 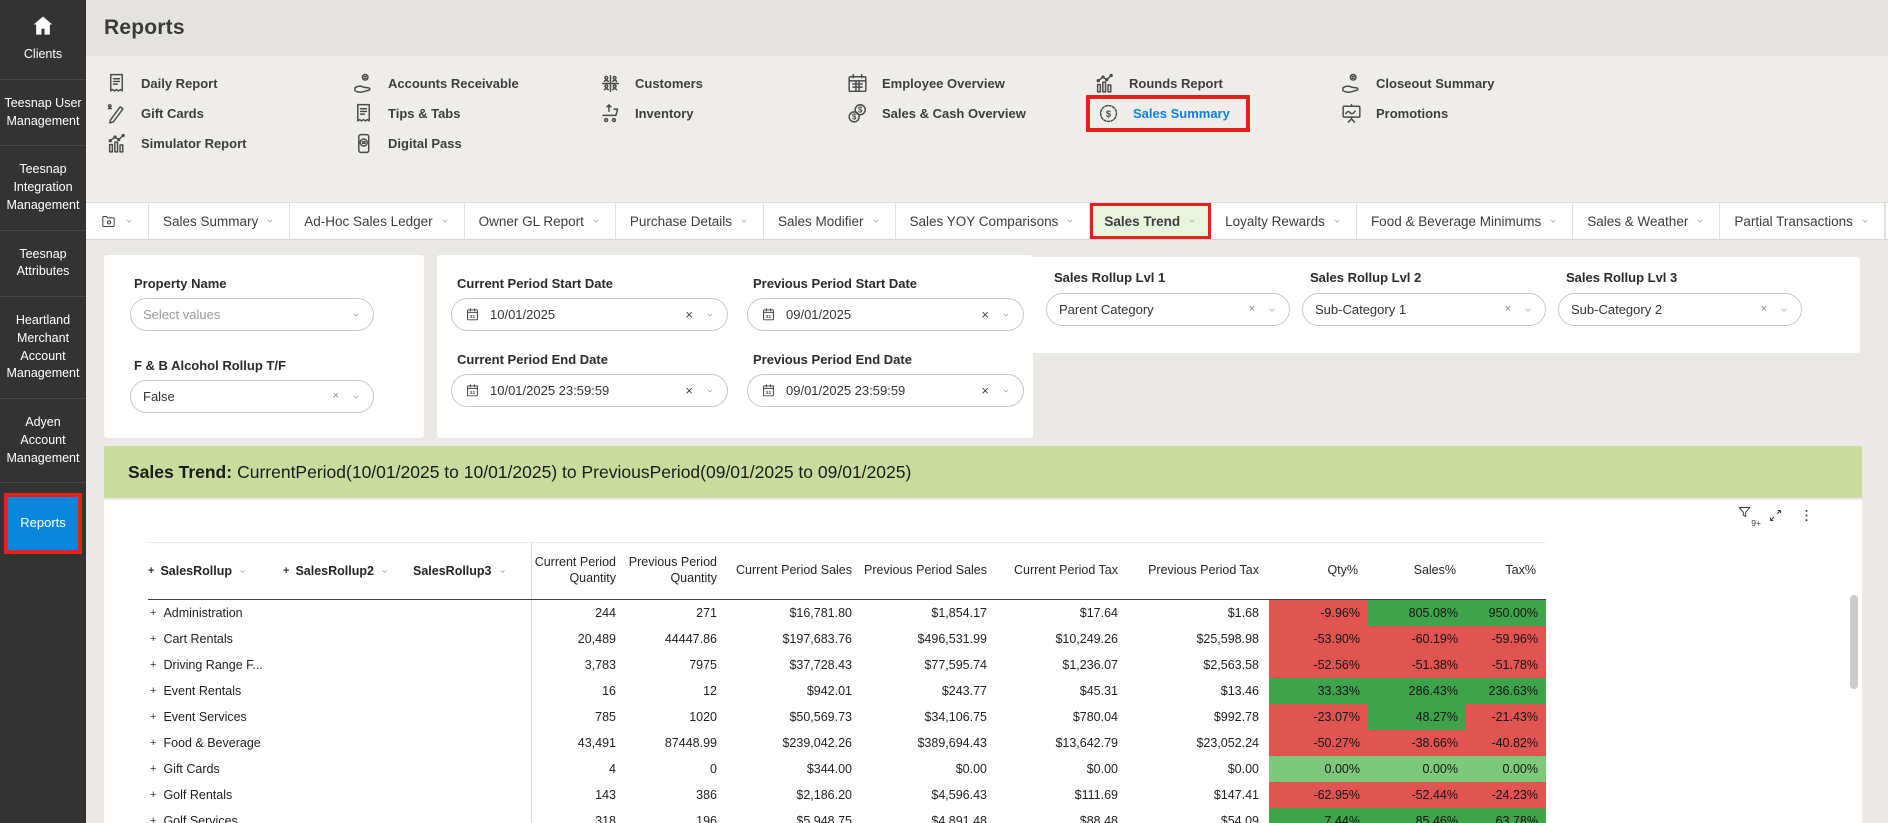 I want to click on tab-purchase-details: Purchase Details, so click(x=689, y=221).